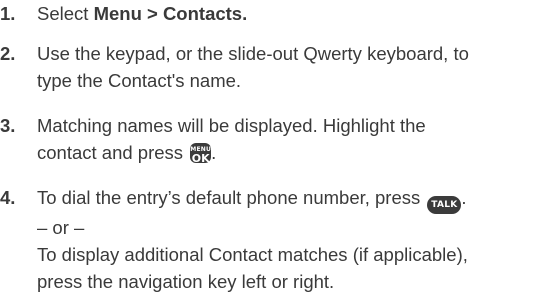 This screenshot has height=308, width=553. What do you see at coordinates (65, 13) in the screenshot?
I see `step-text-plain: Select` at bounding box center [65, 13].